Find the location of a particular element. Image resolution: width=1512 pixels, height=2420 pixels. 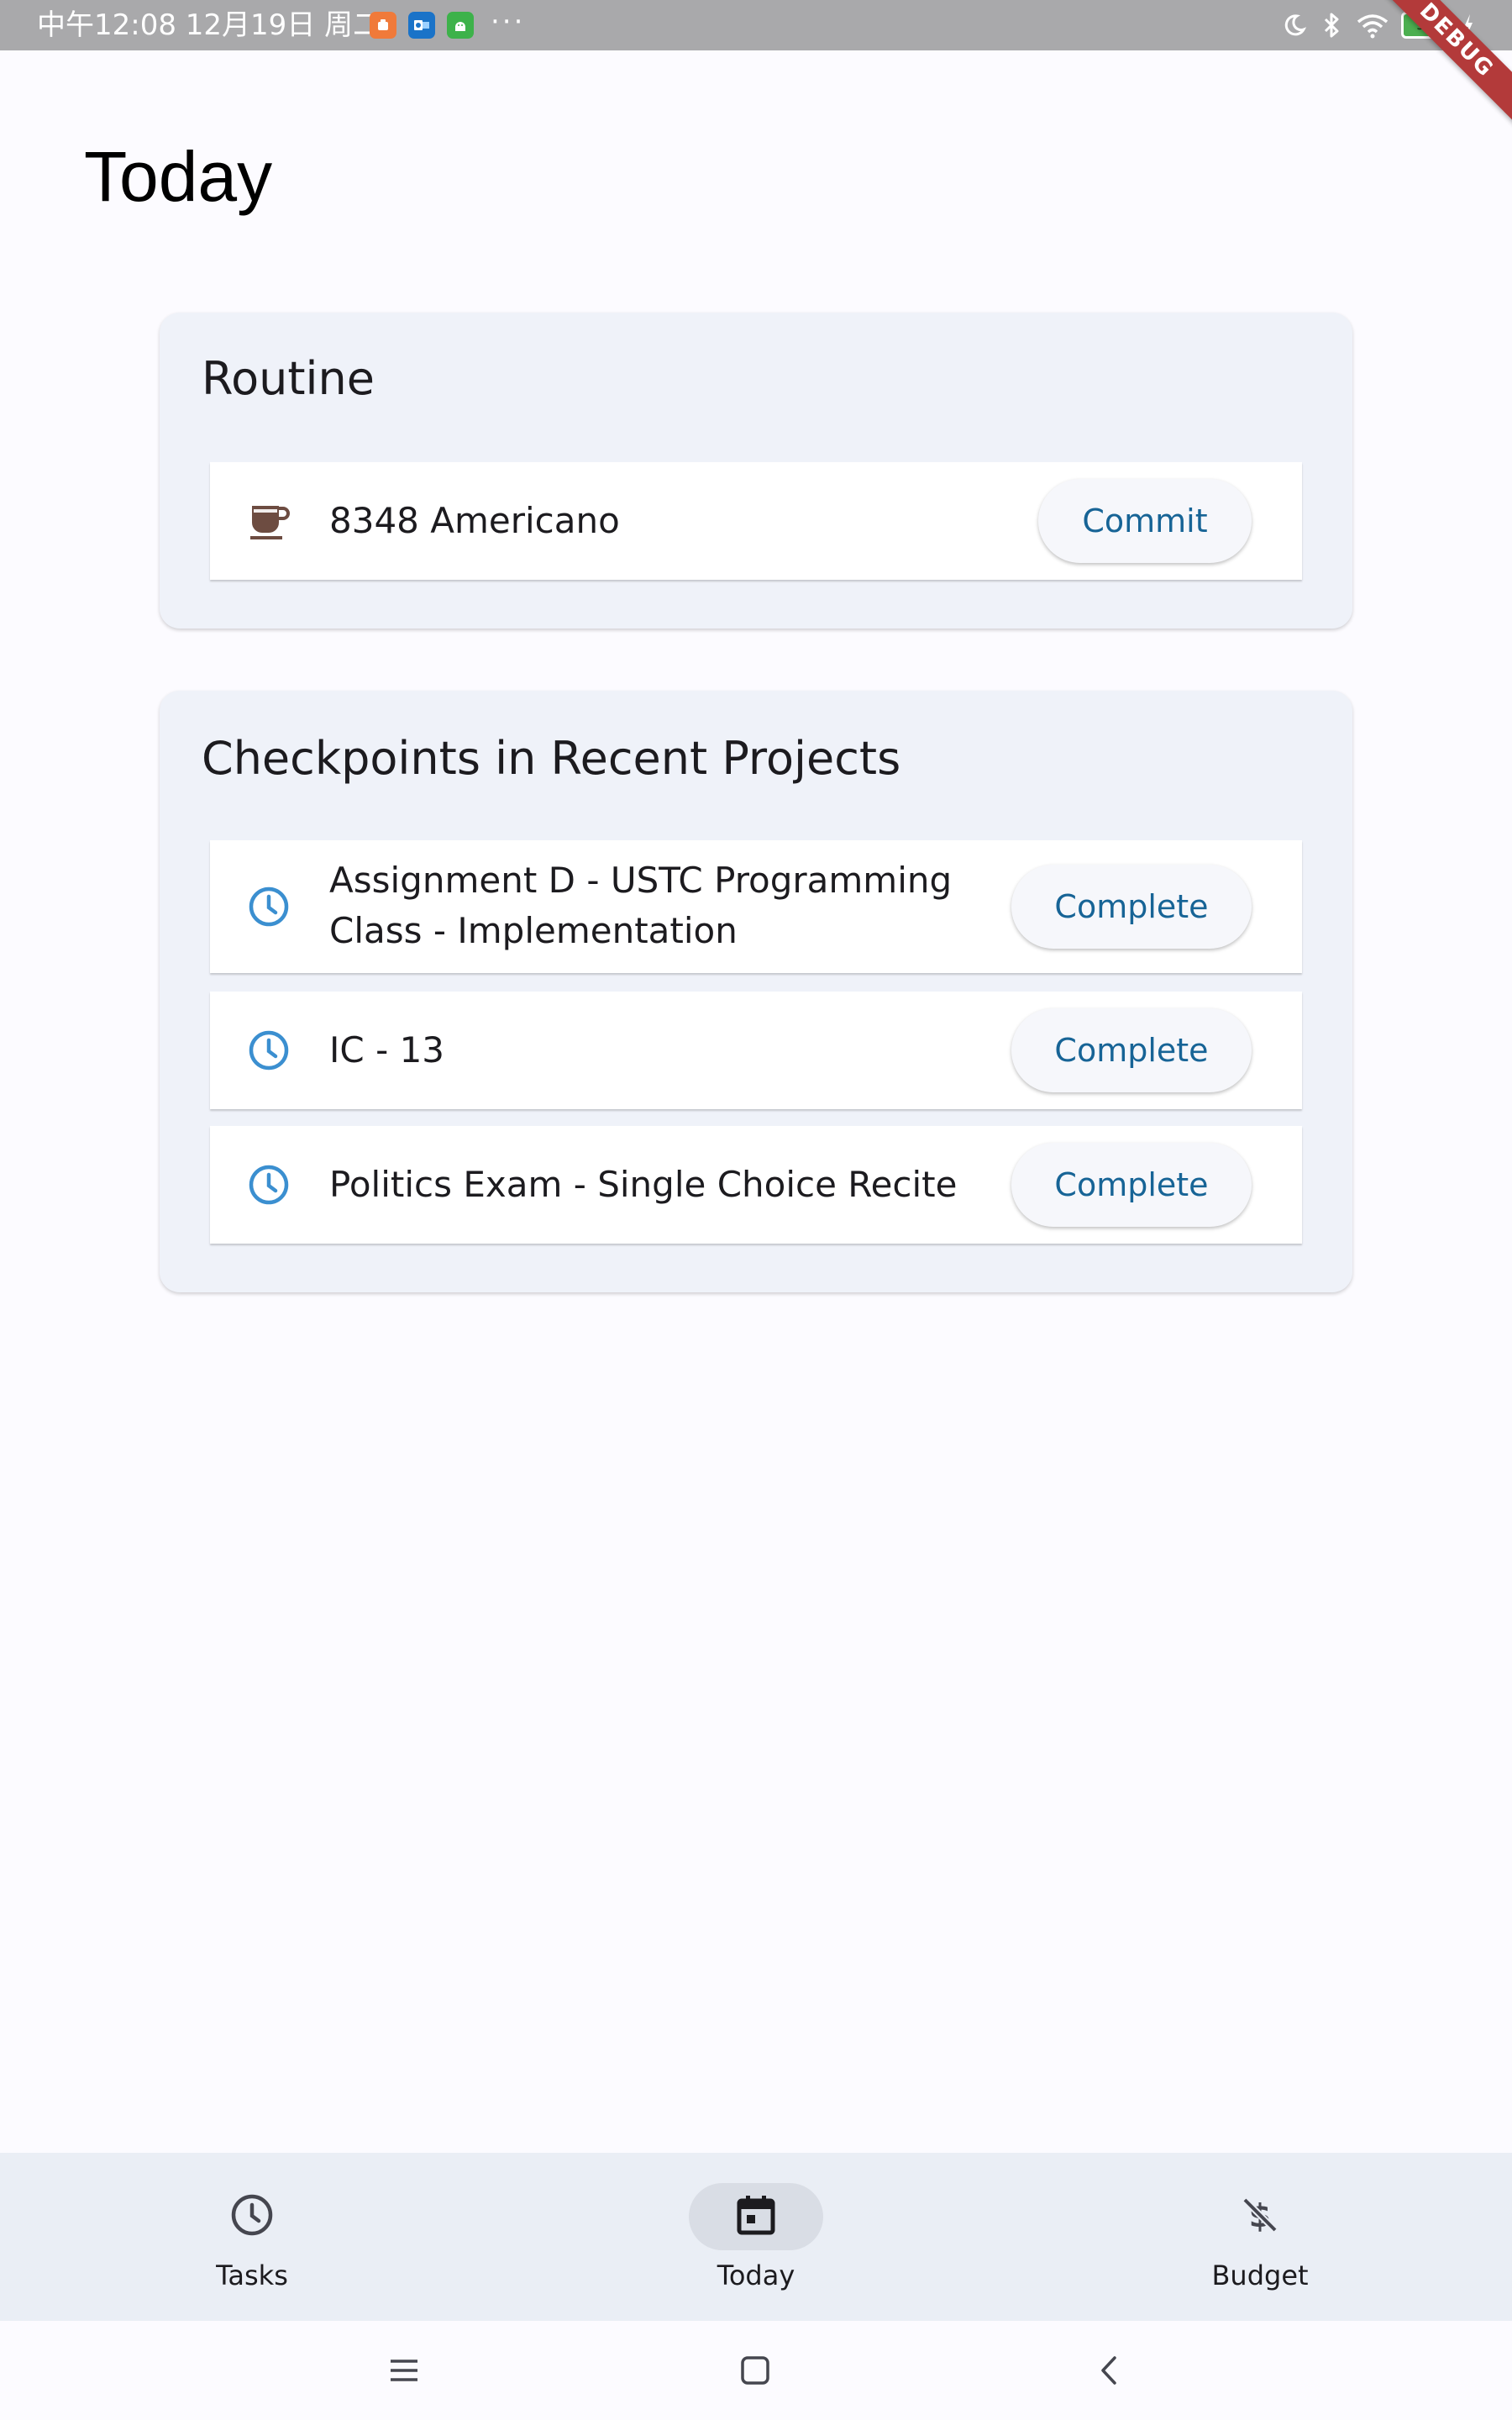

nav-tasks-label: Tasks is located at coordinates (252, 2275).